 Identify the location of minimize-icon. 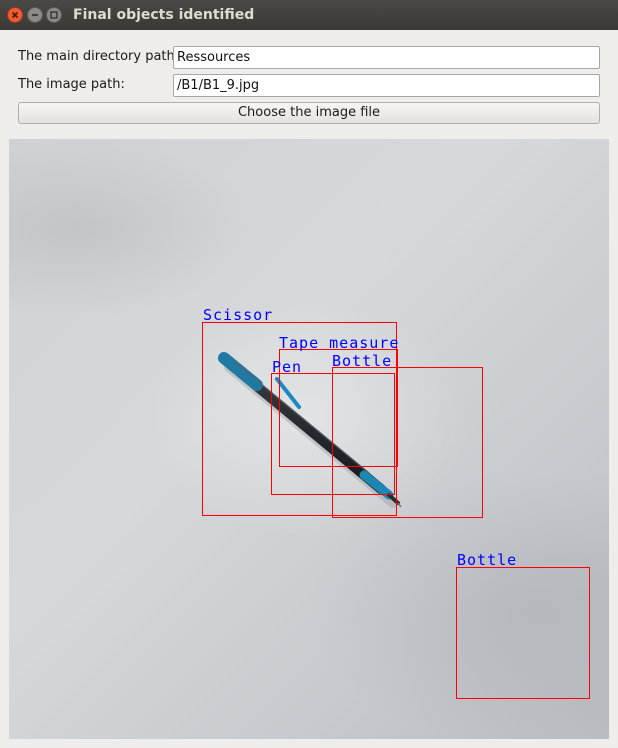
(35, 15).